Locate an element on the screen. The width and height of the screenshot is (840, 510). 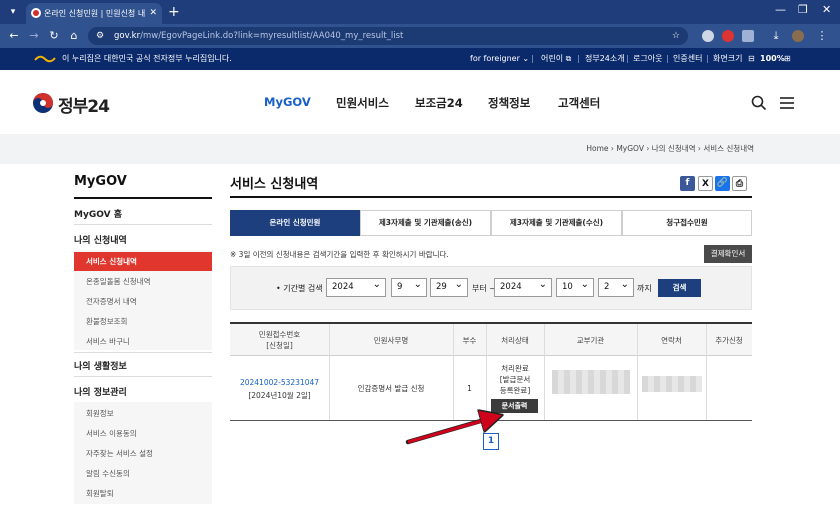
sidebar-subitem-member-info: 회원정보 is located at coordinates (143, 413).